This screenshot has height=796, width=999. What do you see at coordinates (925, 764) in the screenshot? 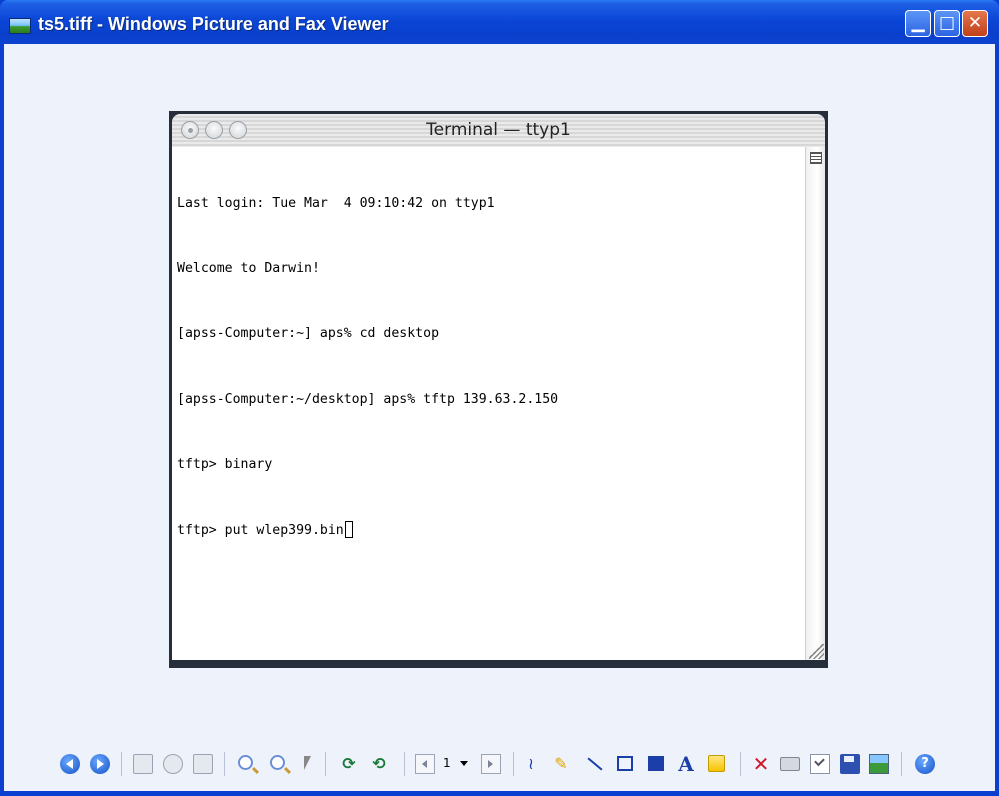
I see `help-icon: ?` at bounding box center [925, 764].